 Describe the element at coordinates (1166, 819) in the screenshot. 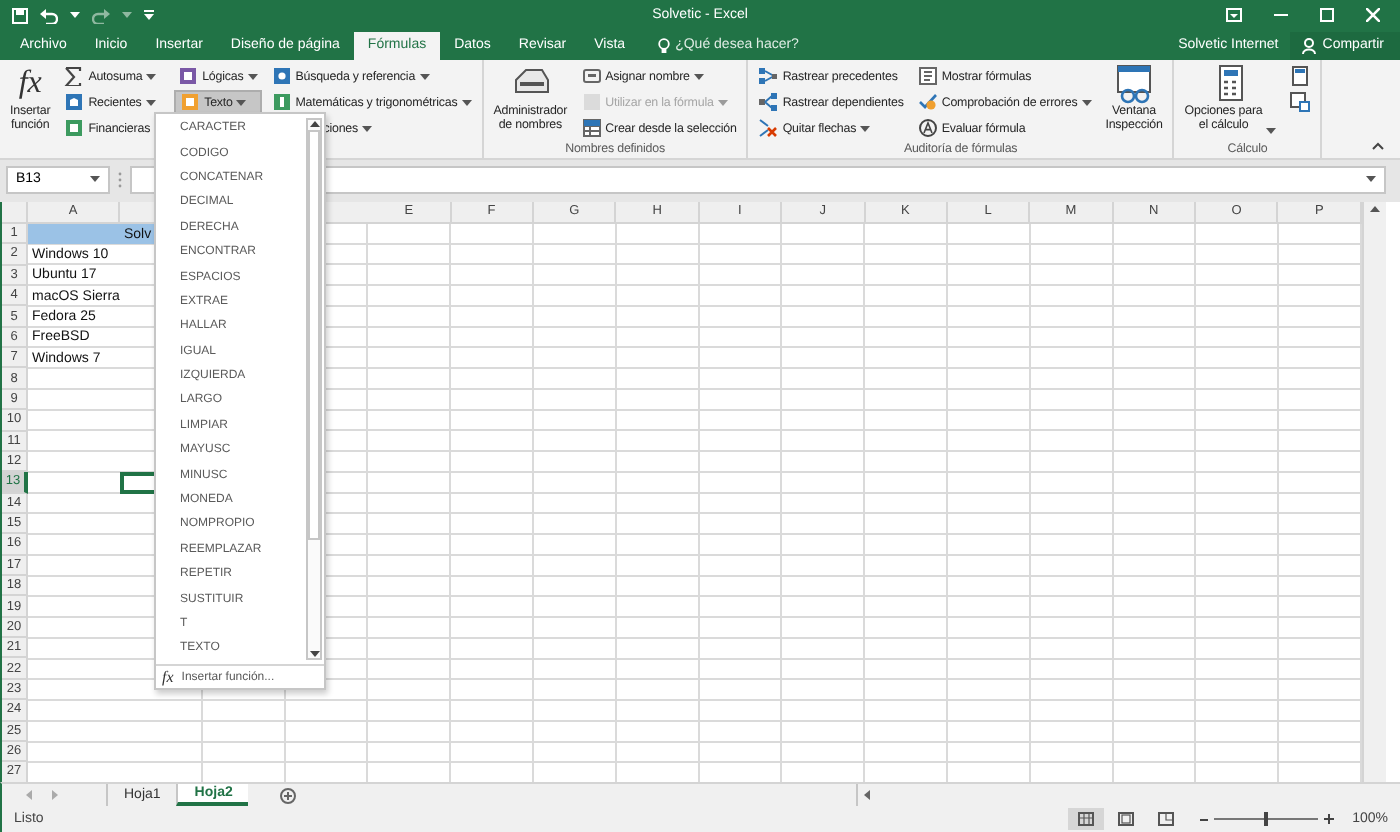

I see `page-break-icon` at that location.